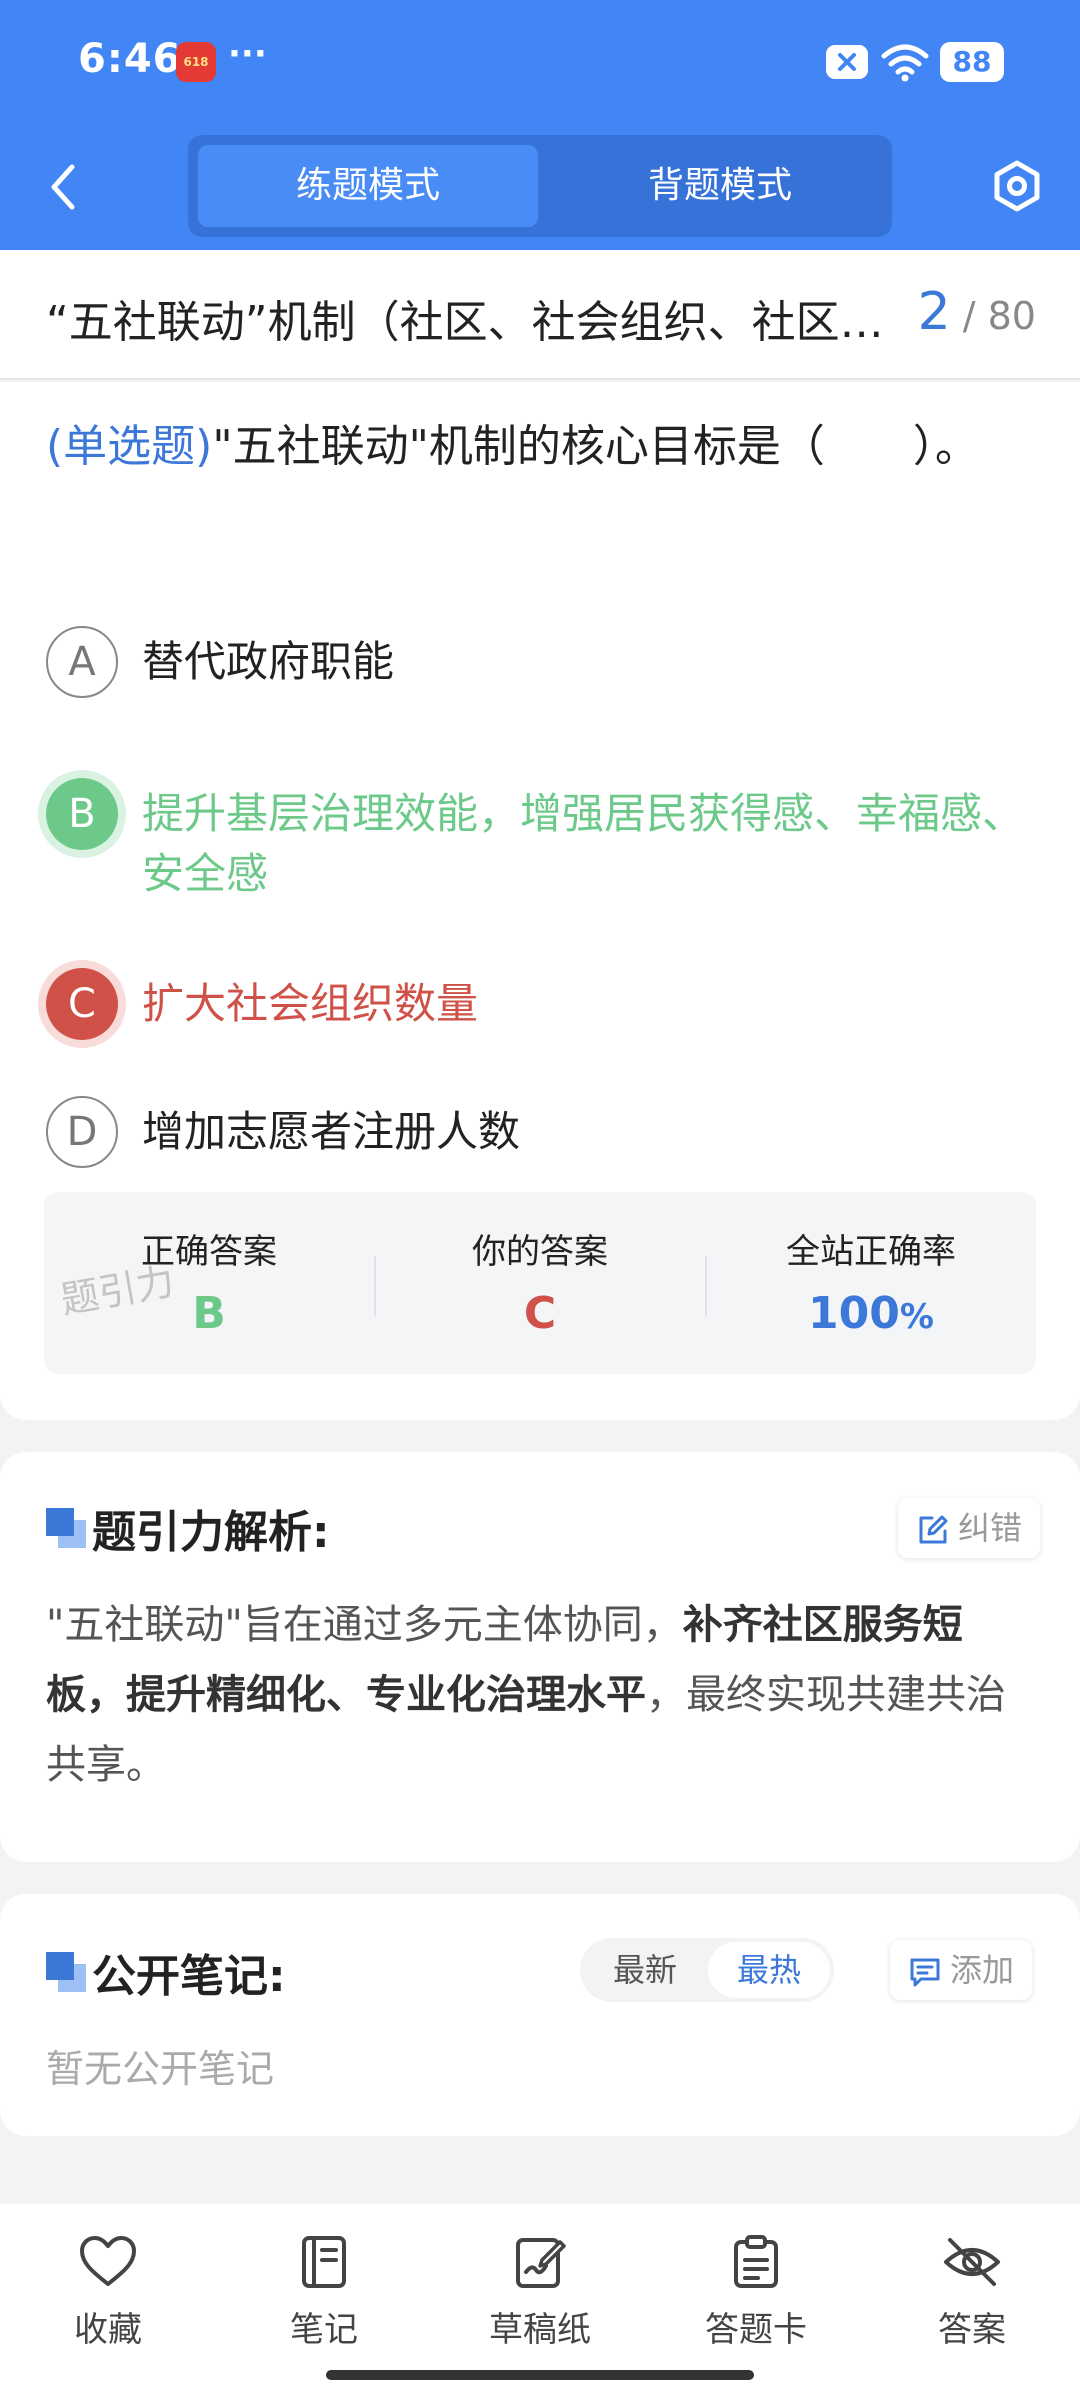 This screenshot has height=2400, width=1080. What do you see at coordinates (310, 1003) in the screenshot?
I see `option-text: 扩大社会组织数量` at bounding box center [310, 1003].